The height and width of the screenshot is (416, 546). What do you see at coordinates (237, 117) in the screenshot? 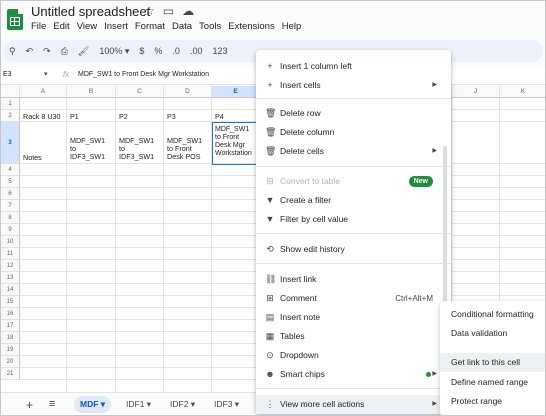
I see `cell-e2: P4` at bounding box center [237, 117].